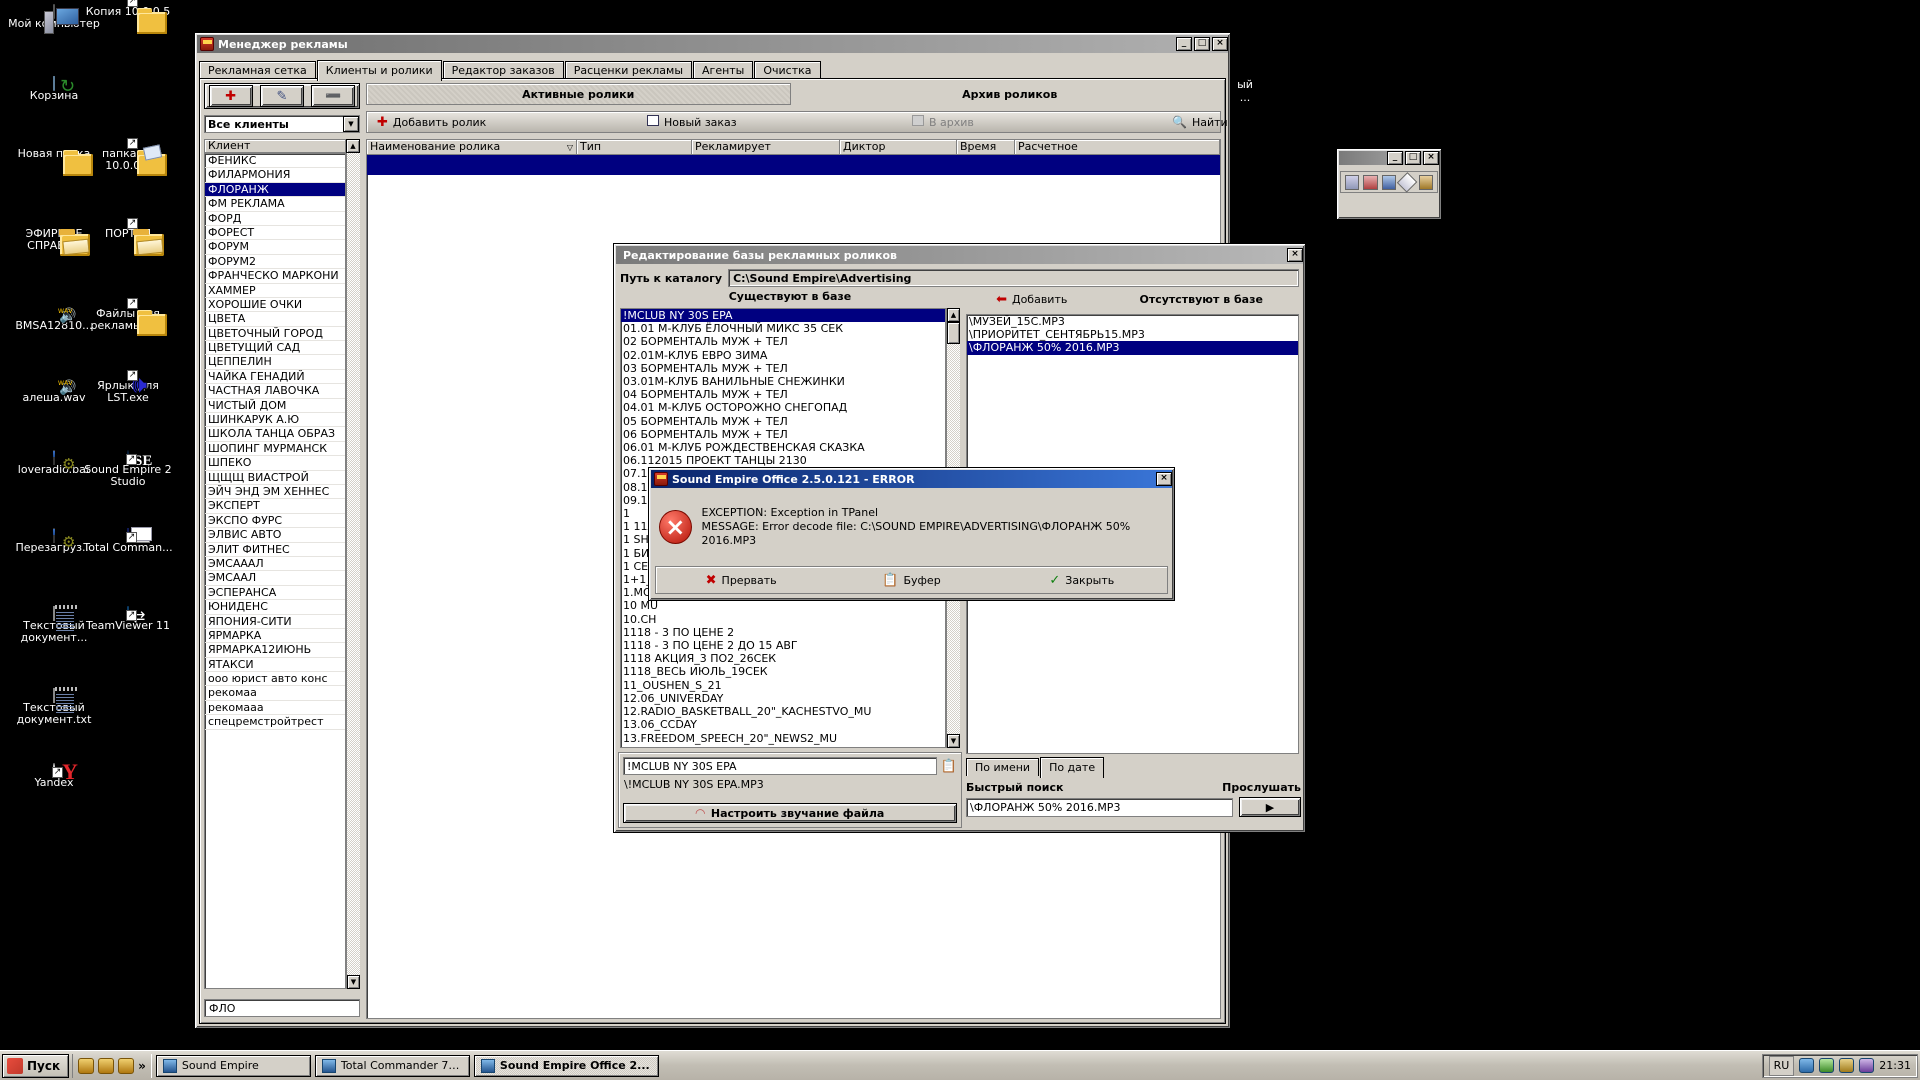 Image resolution: width=1920 pixels, height=1080 pixels. I want to click on client-list-item: спецремстройтрест, so click(275, 722).